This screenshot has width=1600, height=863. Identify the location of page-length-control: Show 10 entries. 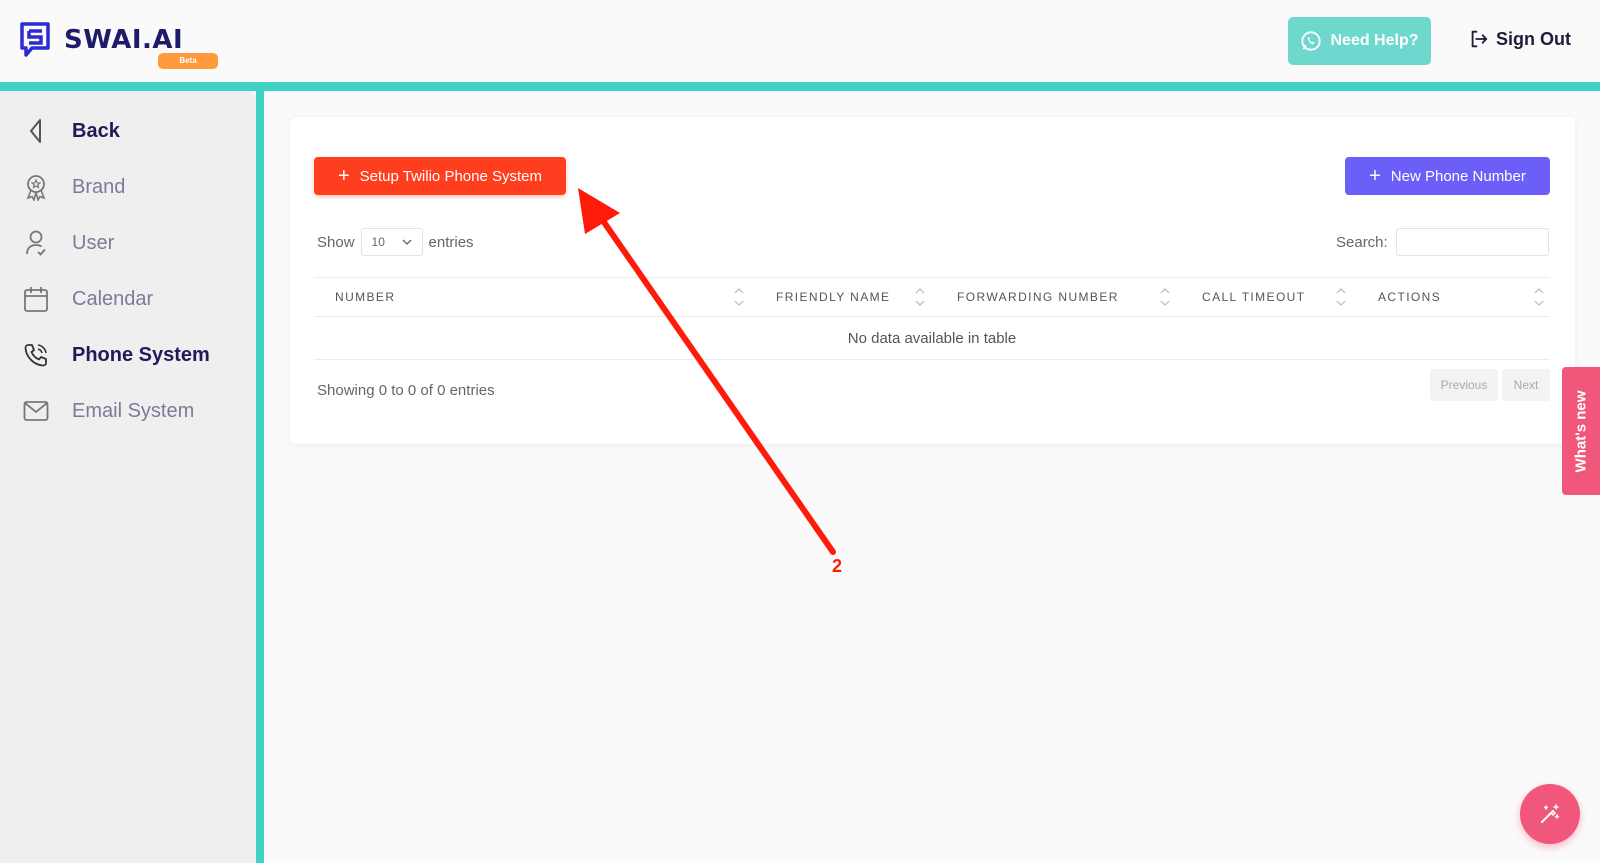
(395, 242).